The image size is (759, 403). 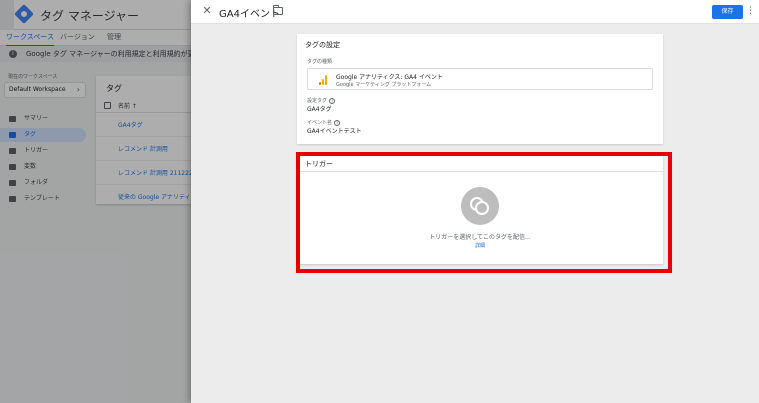 What do you see at coordinates (319, 109) in the screenshot?
I see `config-tag-value: GA4タグ` at bounding box center [319, 109].